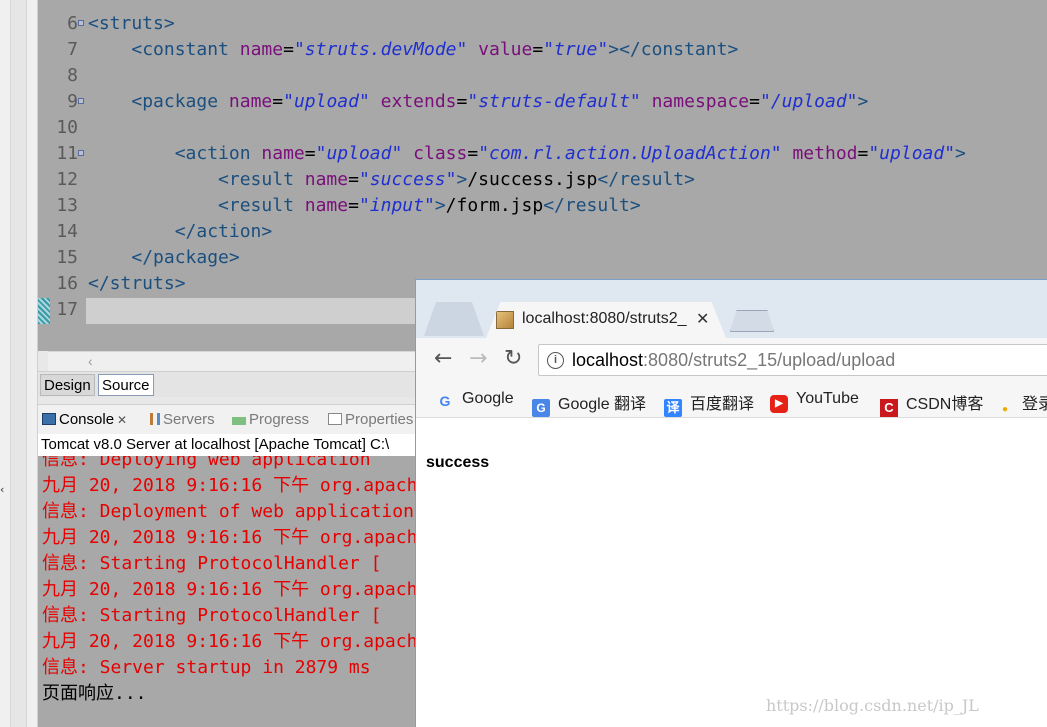 This screenshot has height=727, width=1047. Describe the element at coordinates (576, 49) in the screenshot. I see `code-token: "true"` at that location.